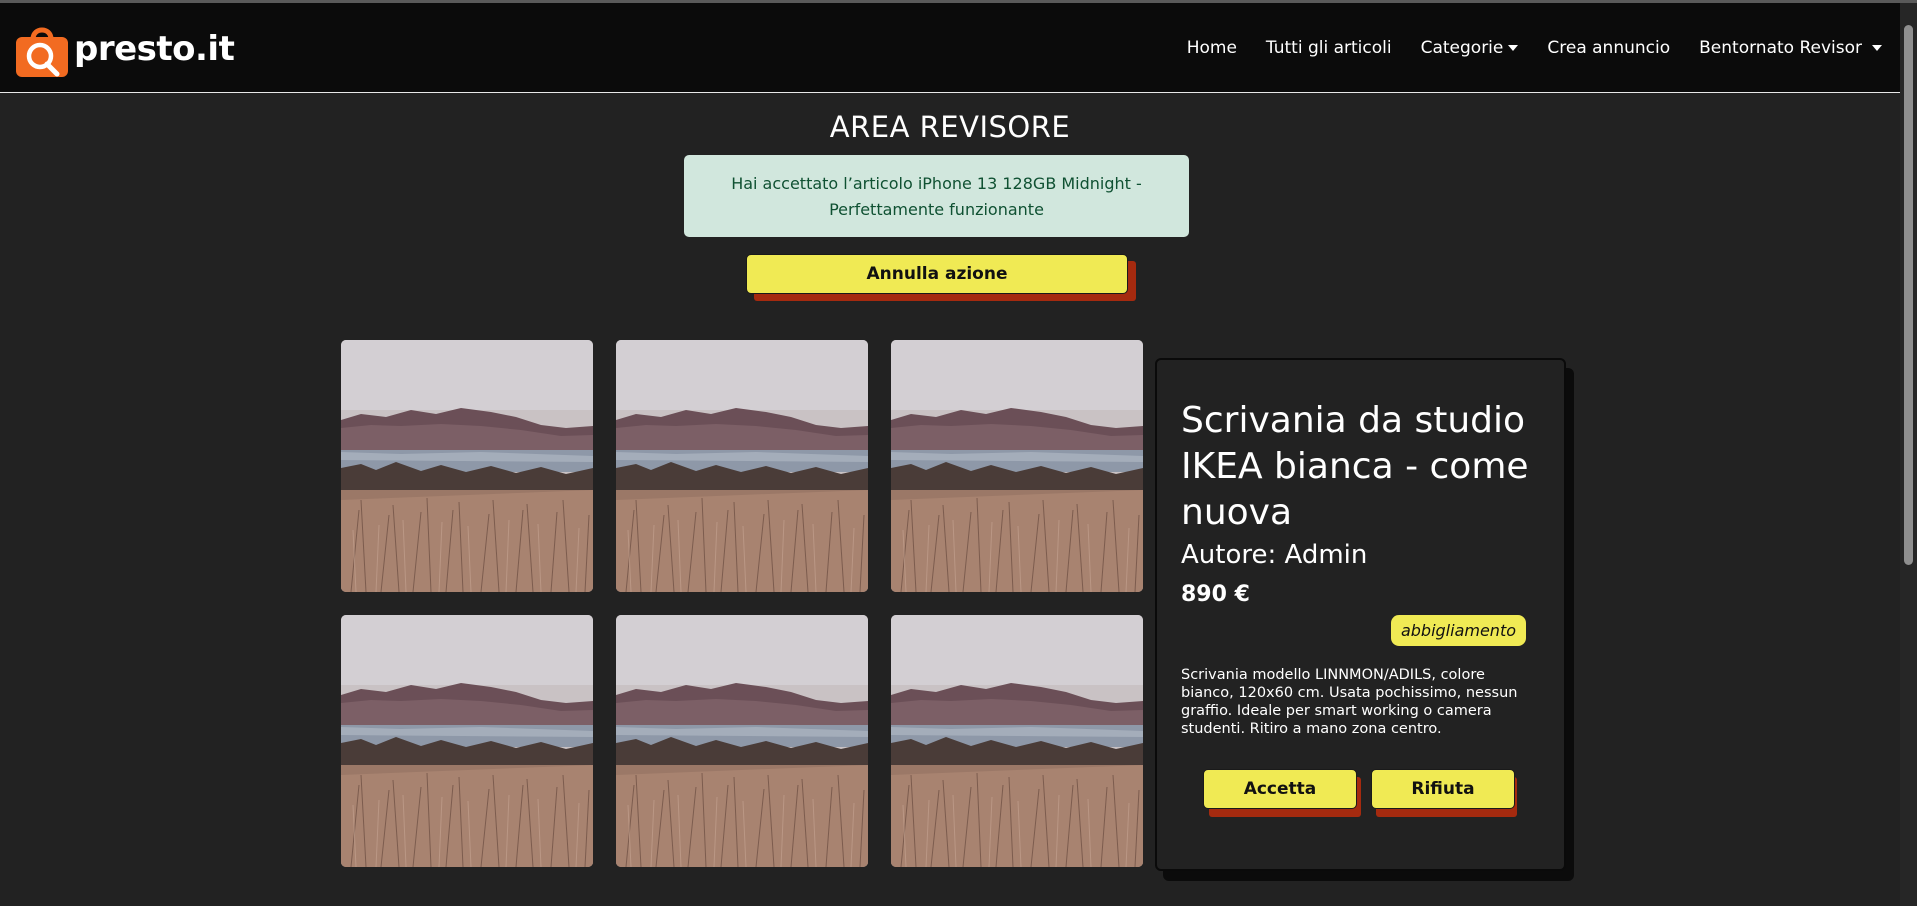  What do you see at coordinates (1608, 48) in the screenshot?
I see `nav-create-listing: Crea annuncio` at bounding box center [1608, 48].